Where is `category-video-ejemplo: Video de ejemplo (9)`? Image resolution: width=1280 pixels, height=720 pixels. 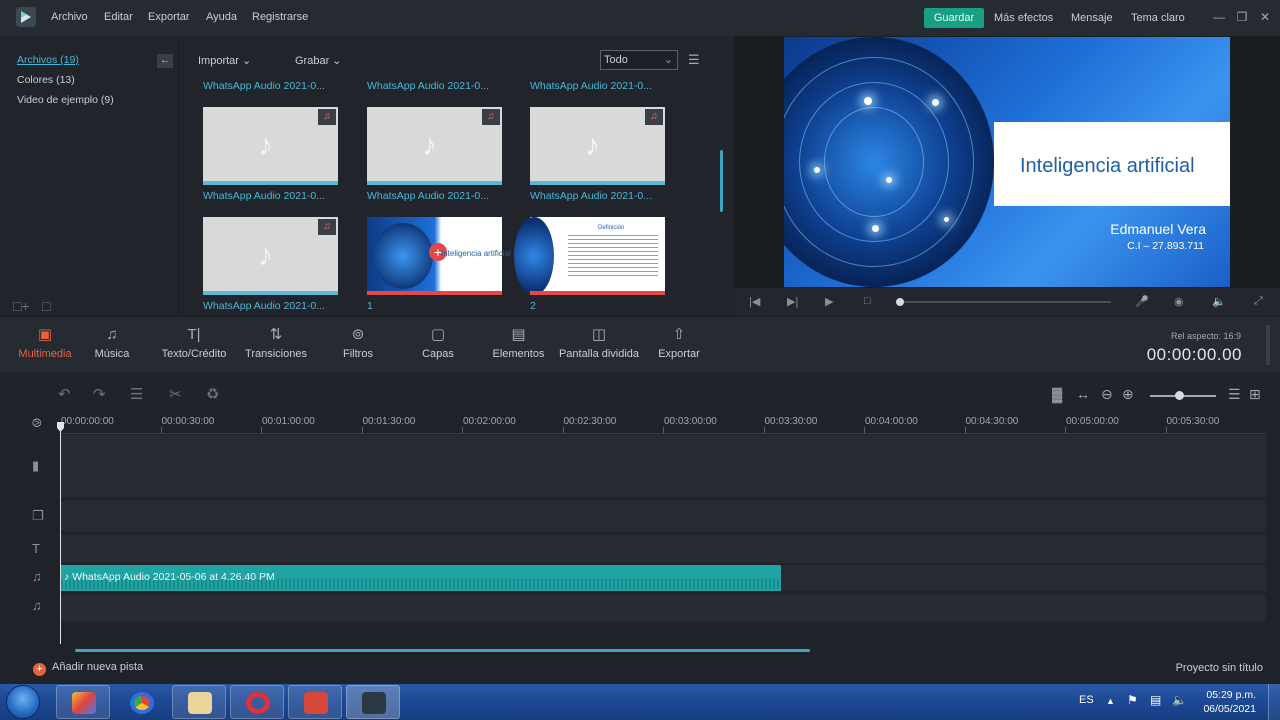 category-video-ejemplo: Video de ejemplo (9) is located at coordinates (65, 100).